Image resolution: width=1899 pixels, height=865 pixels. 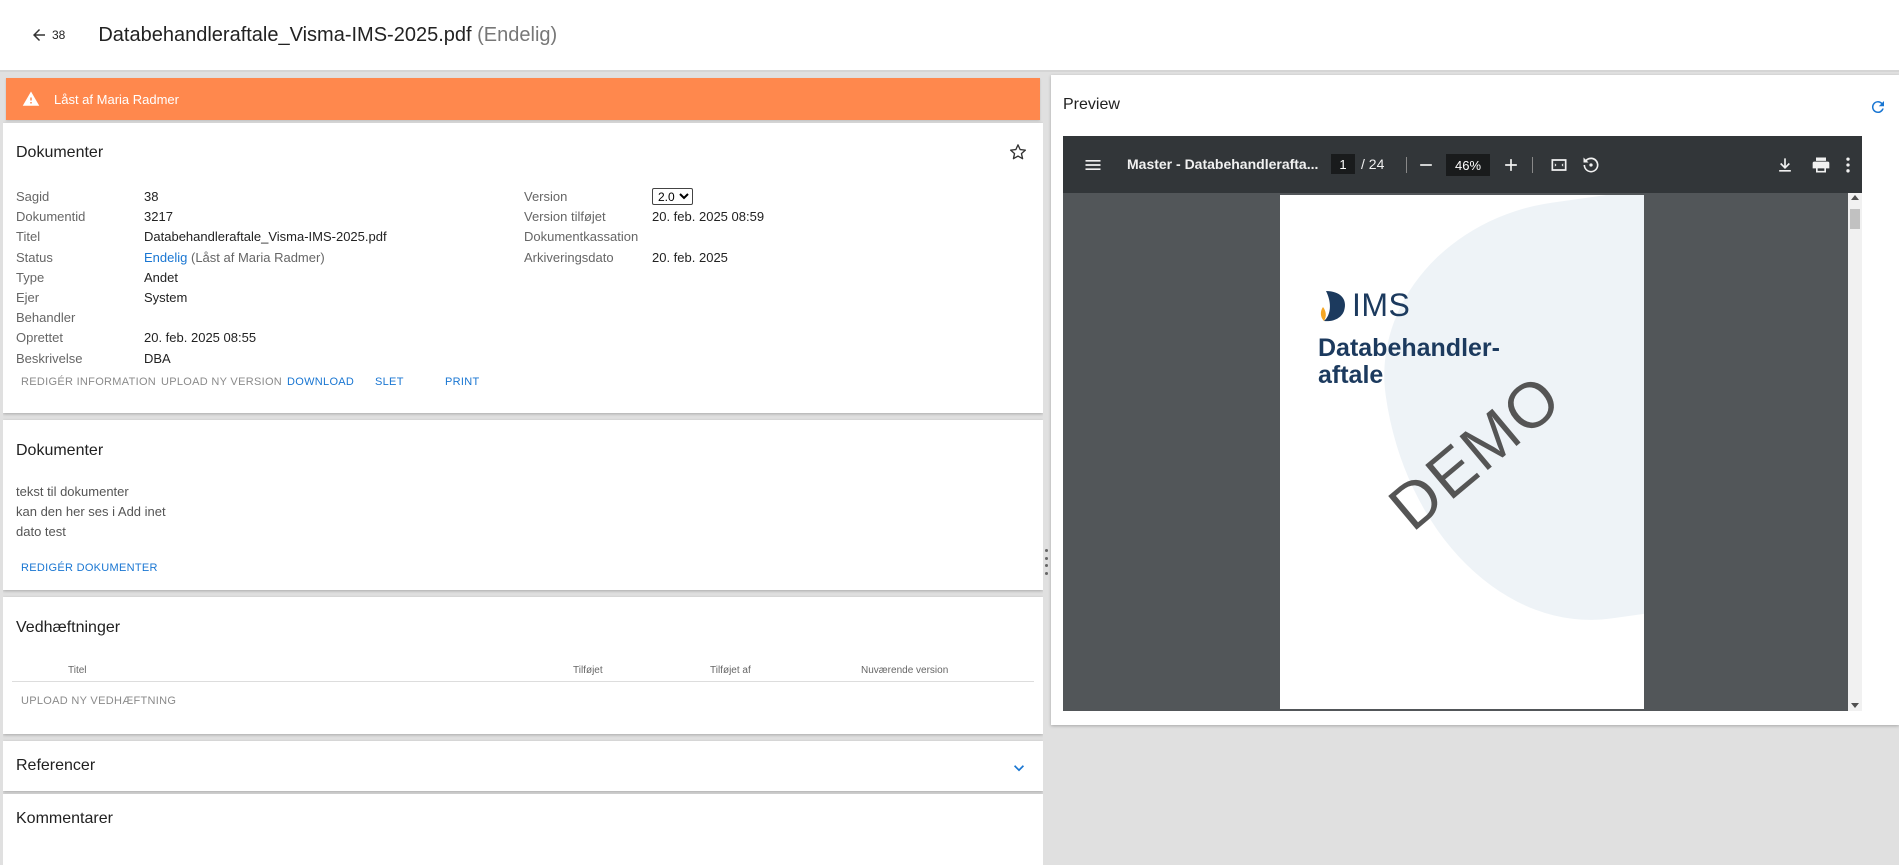 I want to click on col-current-version: Nuværende version, so click(x=904, y=670).